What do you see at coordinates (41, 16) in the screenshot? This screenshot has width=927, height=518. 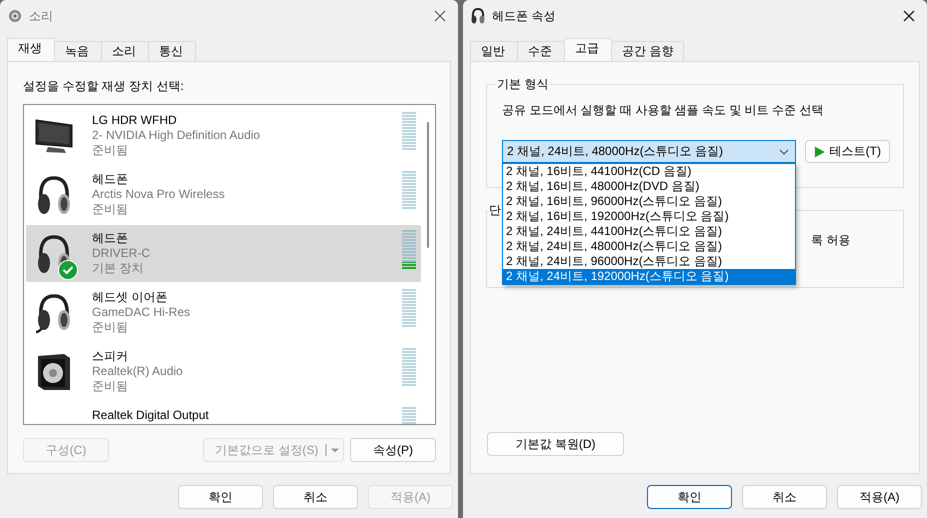 I see `window-title: 소리` at bounding box center [41, 16].